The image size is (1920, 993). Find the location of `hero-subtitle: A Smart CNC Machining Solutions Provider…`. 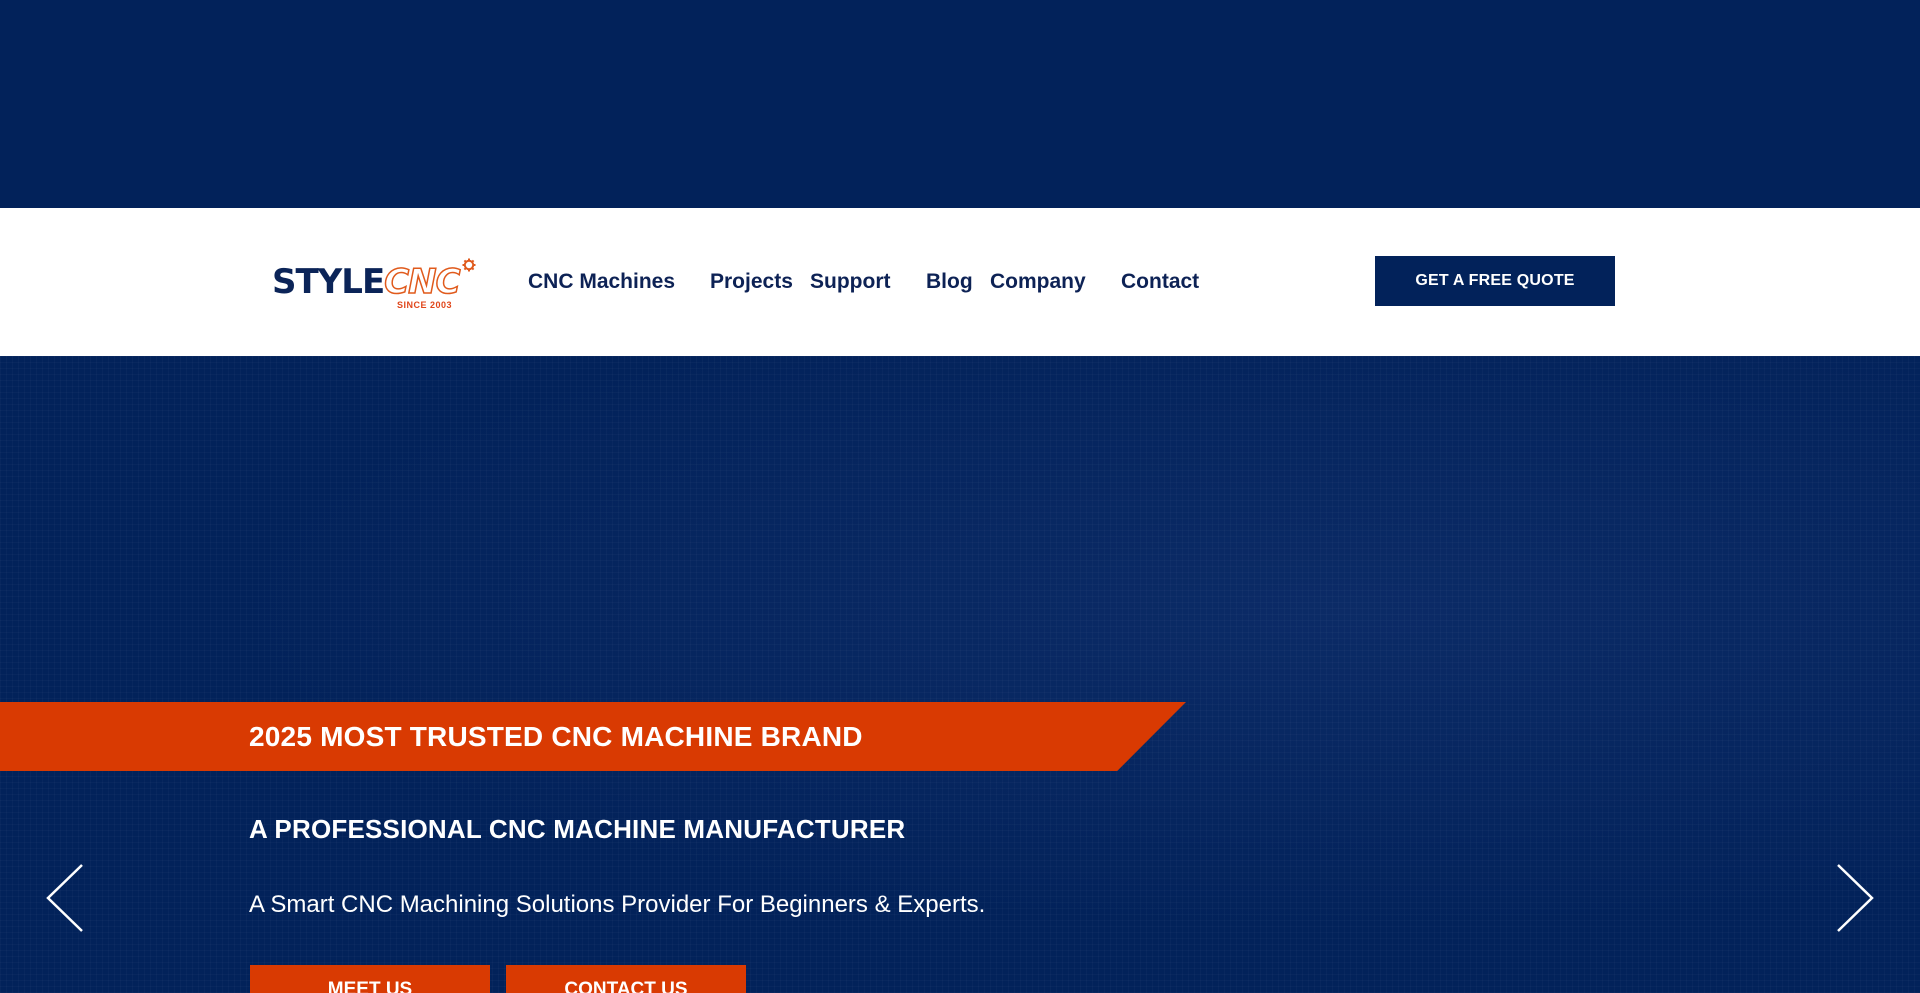

hero-subtitle: A Smart CNC Machining Solutions Provider… is located at coordinates (617, 904).